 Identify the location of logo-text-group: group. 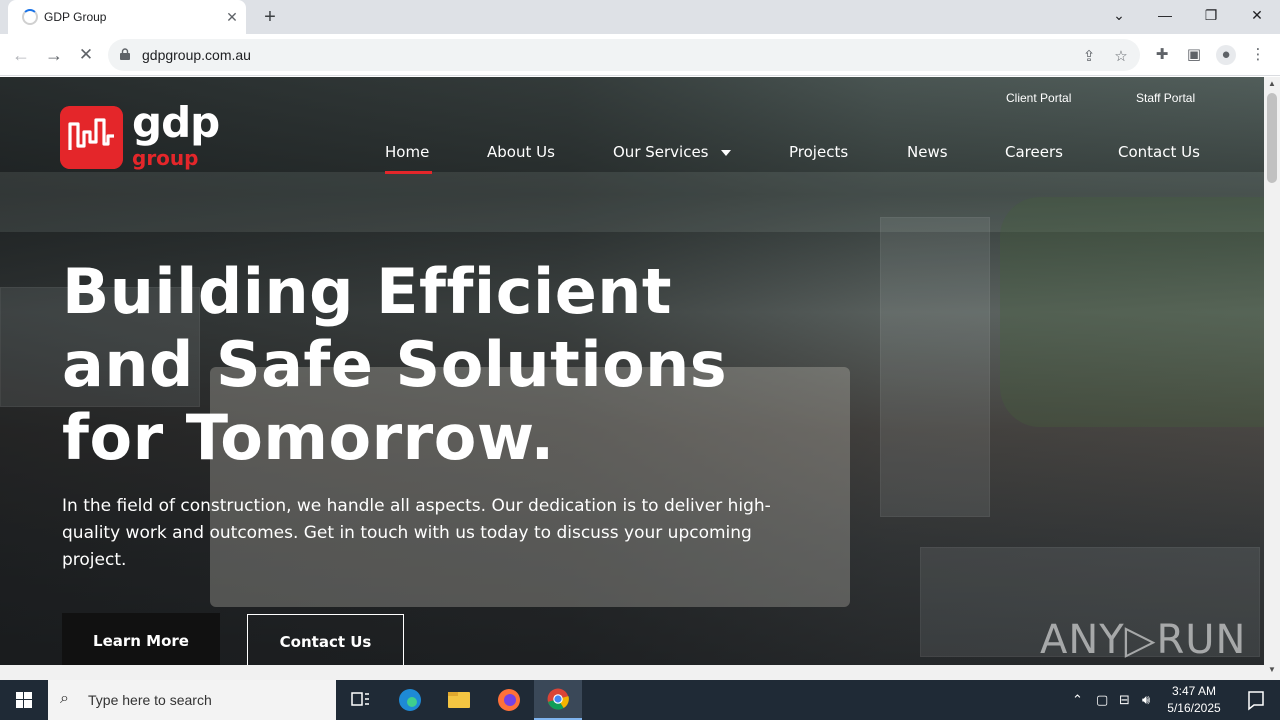
(165, 158).